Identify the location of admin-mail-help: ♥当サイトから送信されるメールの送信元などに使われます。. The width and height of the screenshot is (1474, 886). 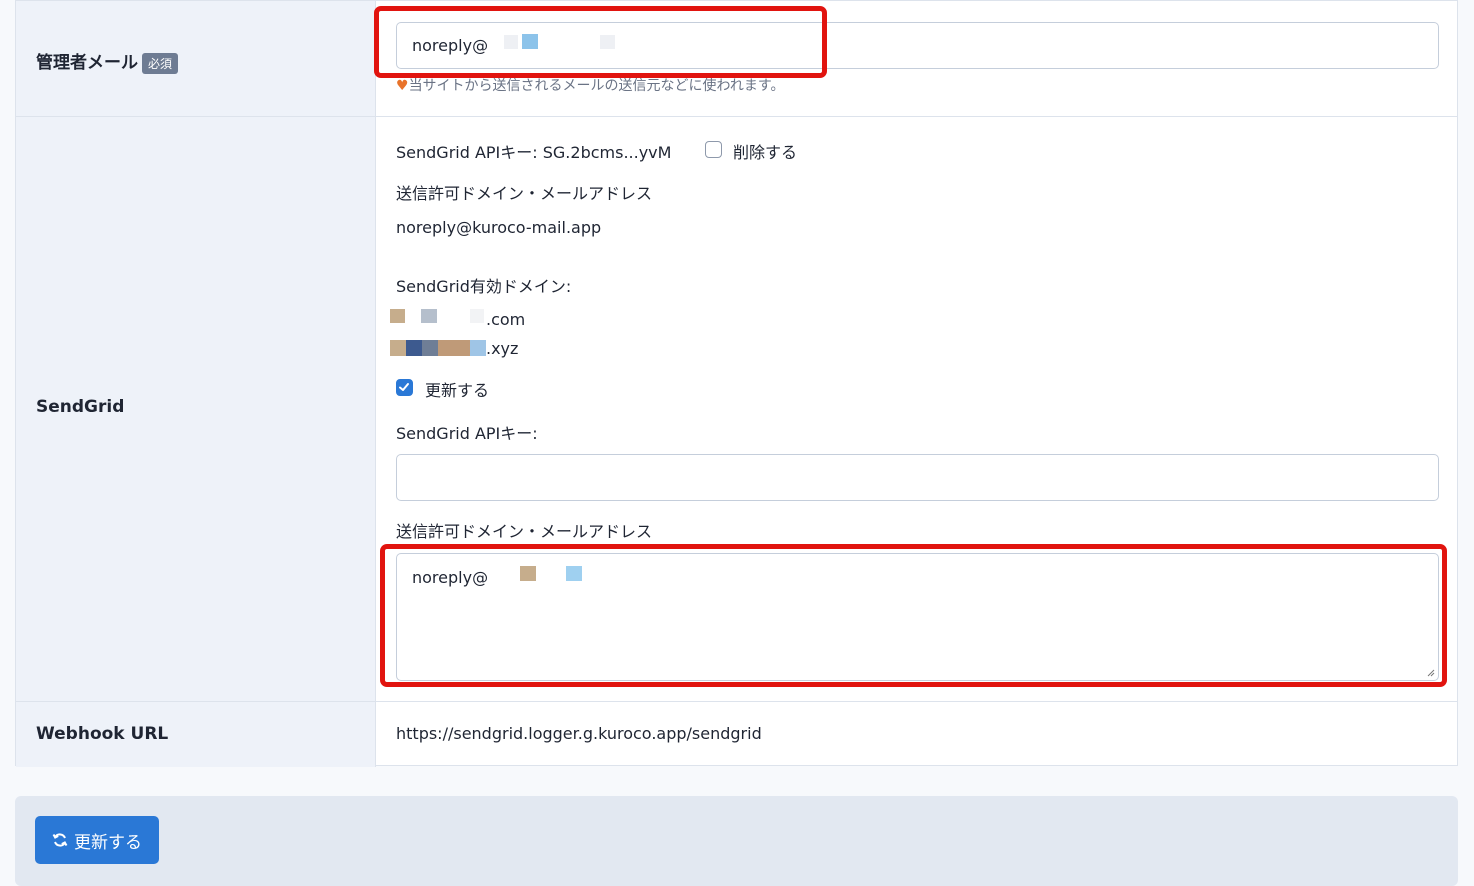
(590, 85).